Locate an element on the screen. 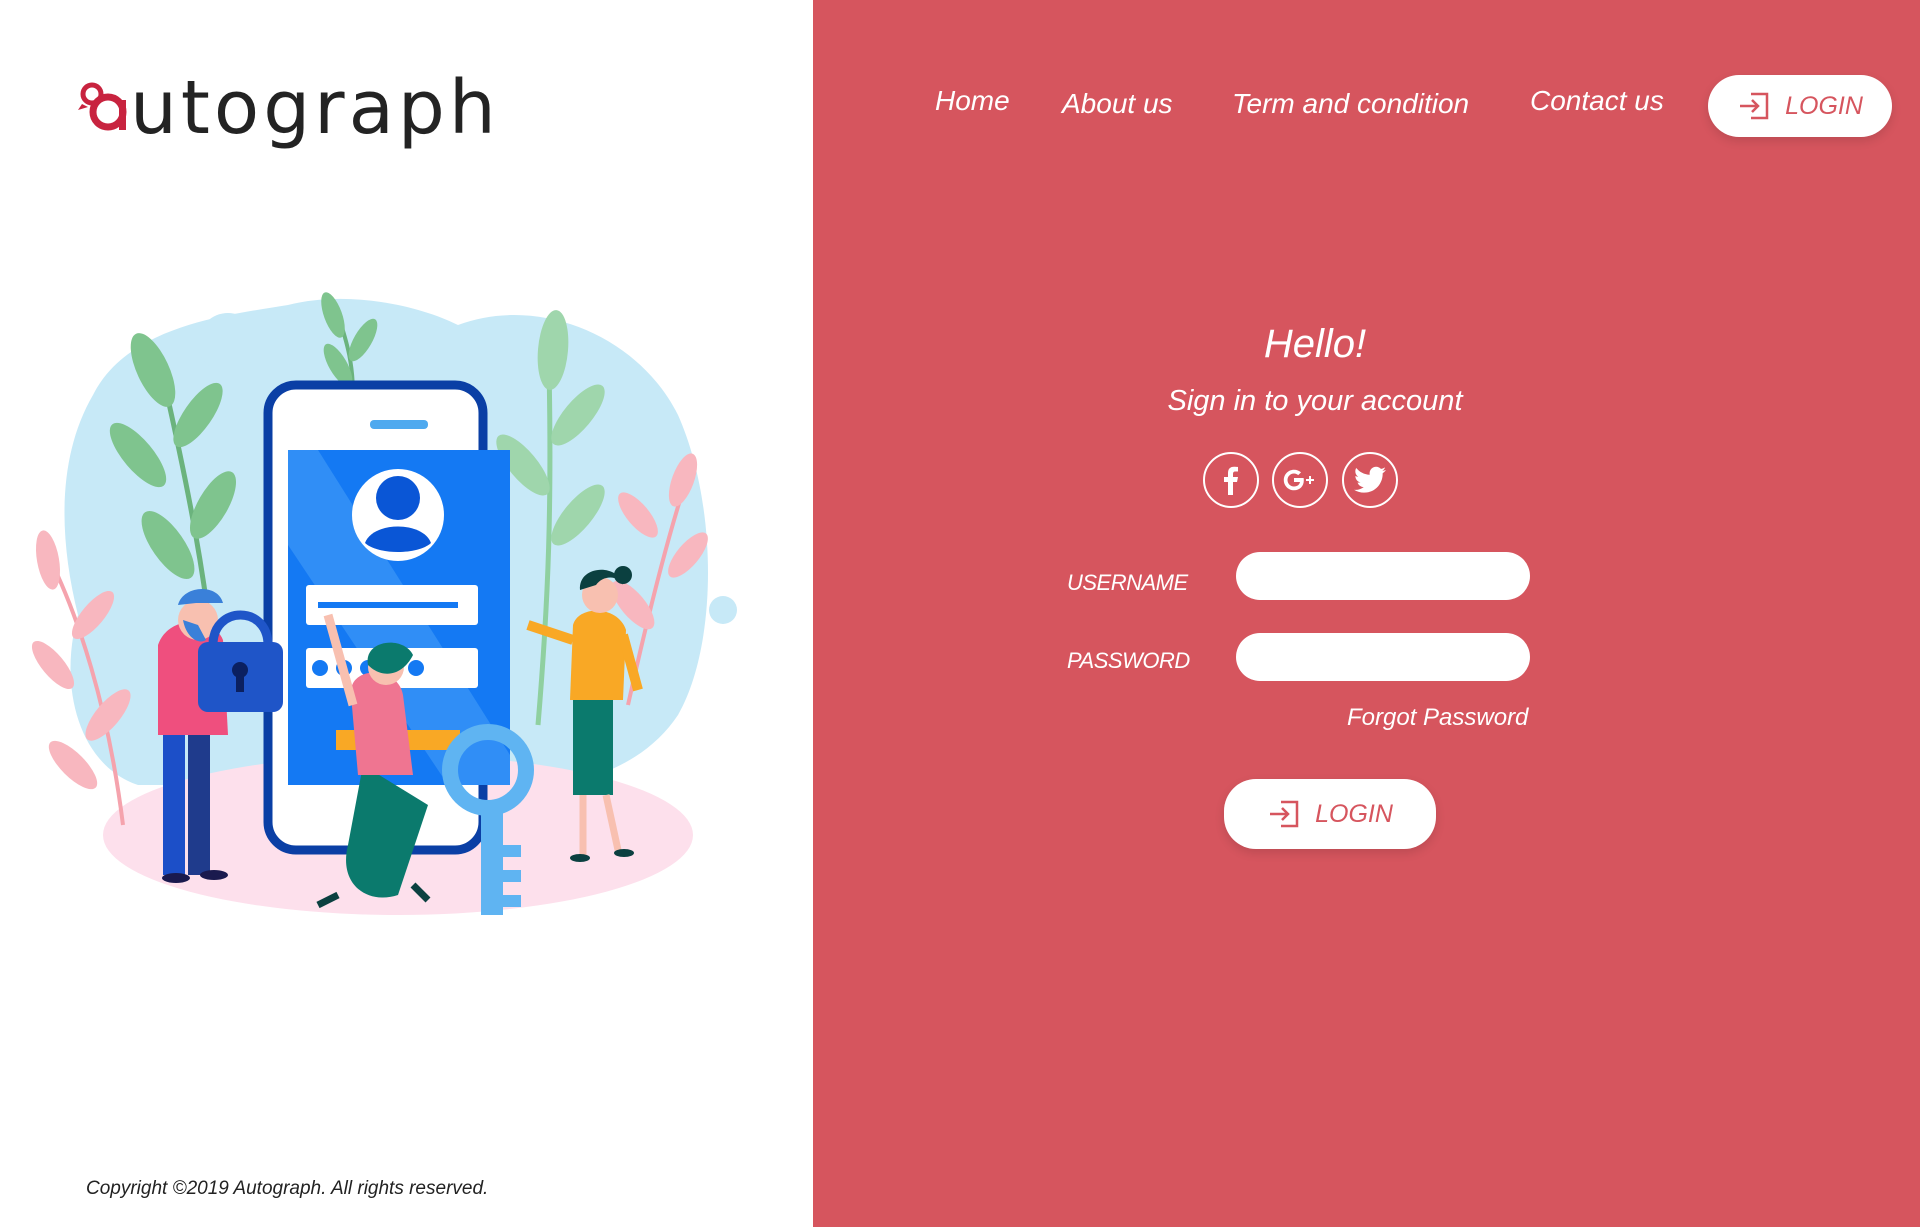  nav-terms: Term and condition is located at coordinates (1350, 104).